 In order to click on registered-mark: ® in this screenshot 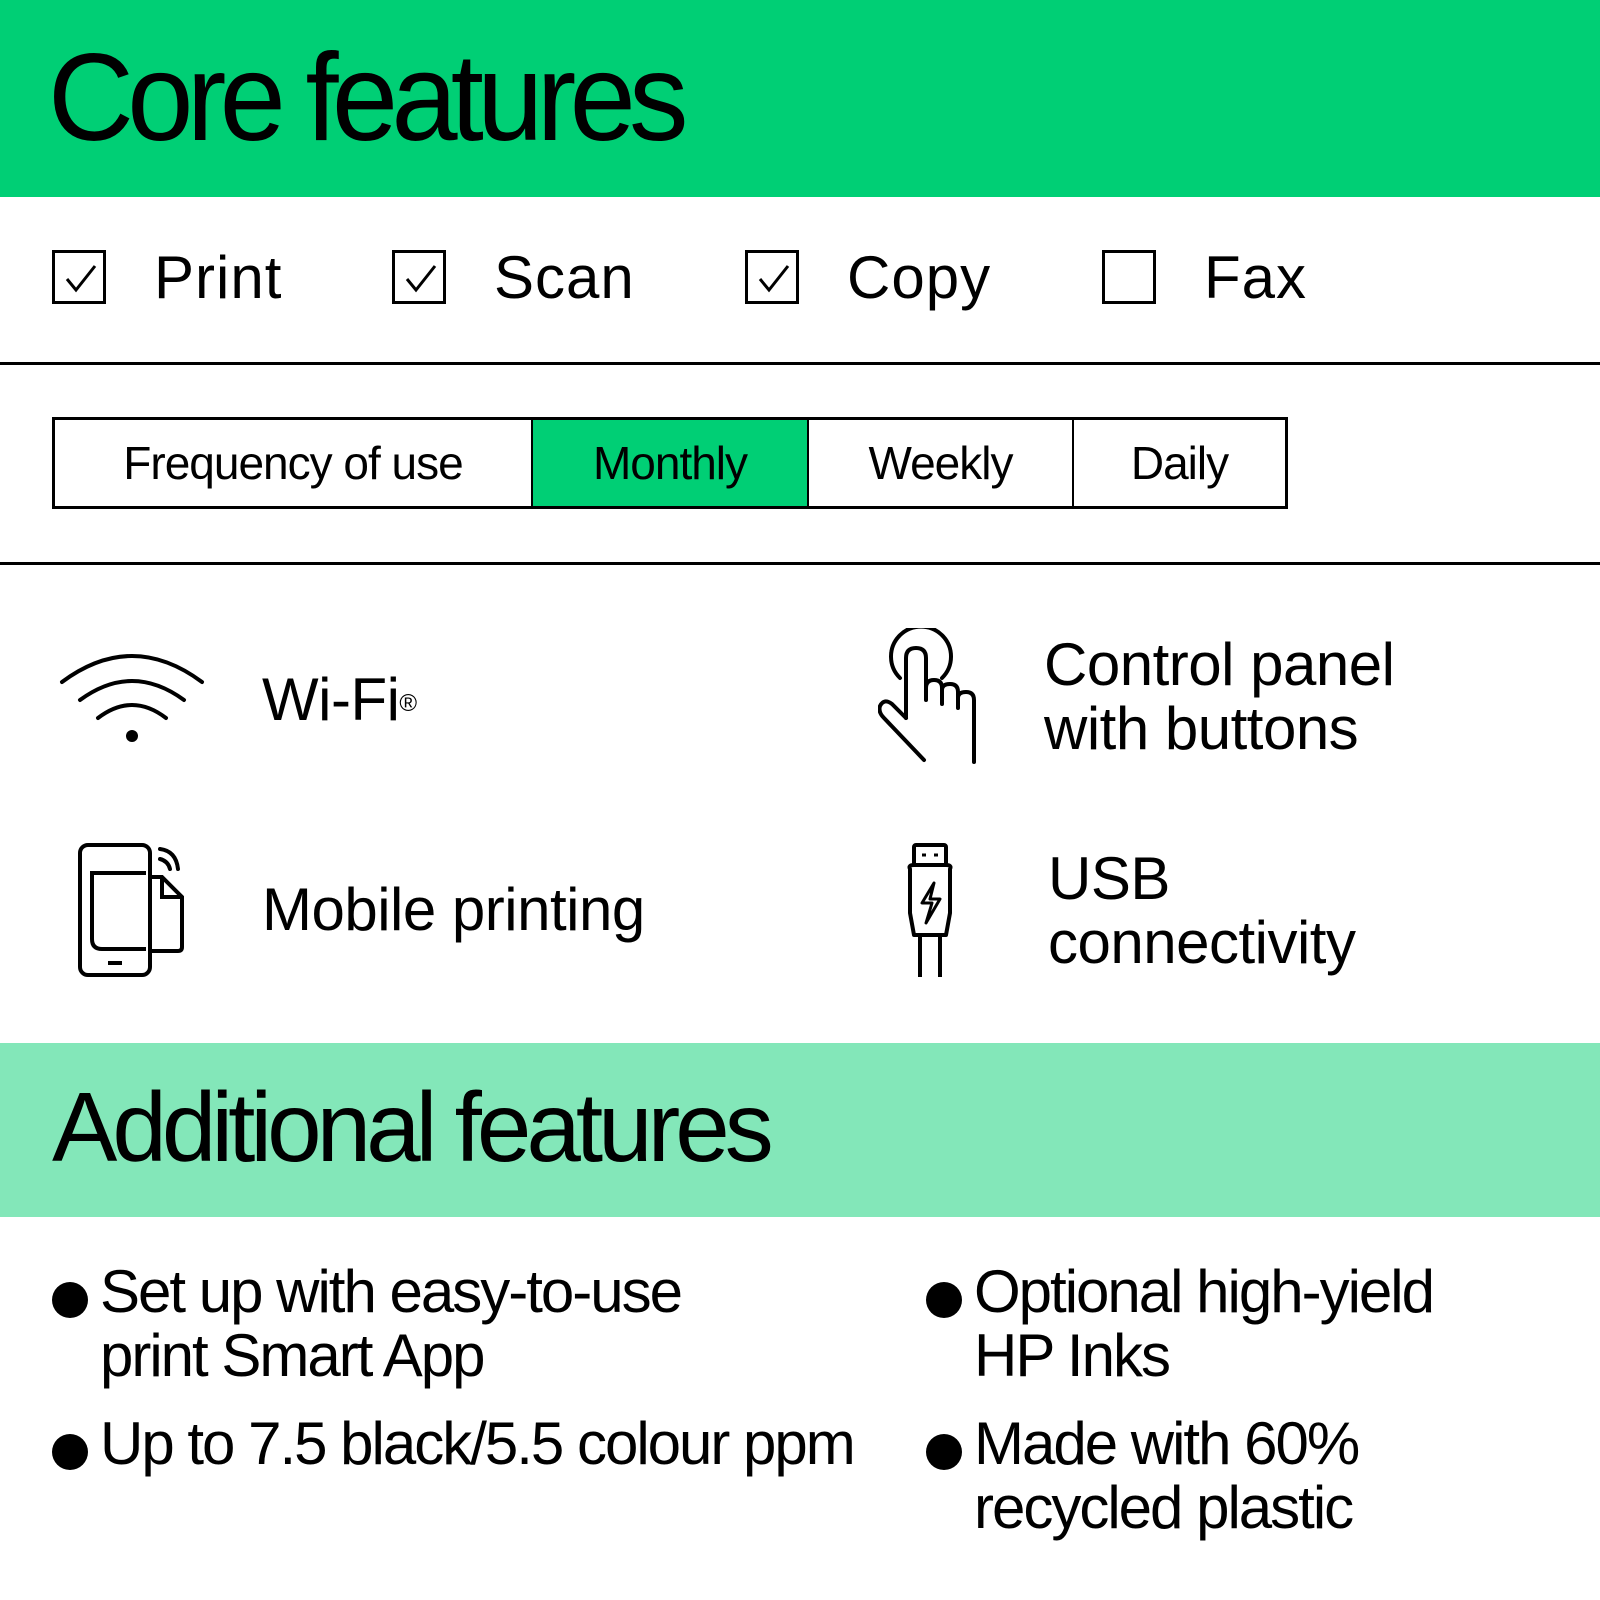, I will do `click(408, 703)`.